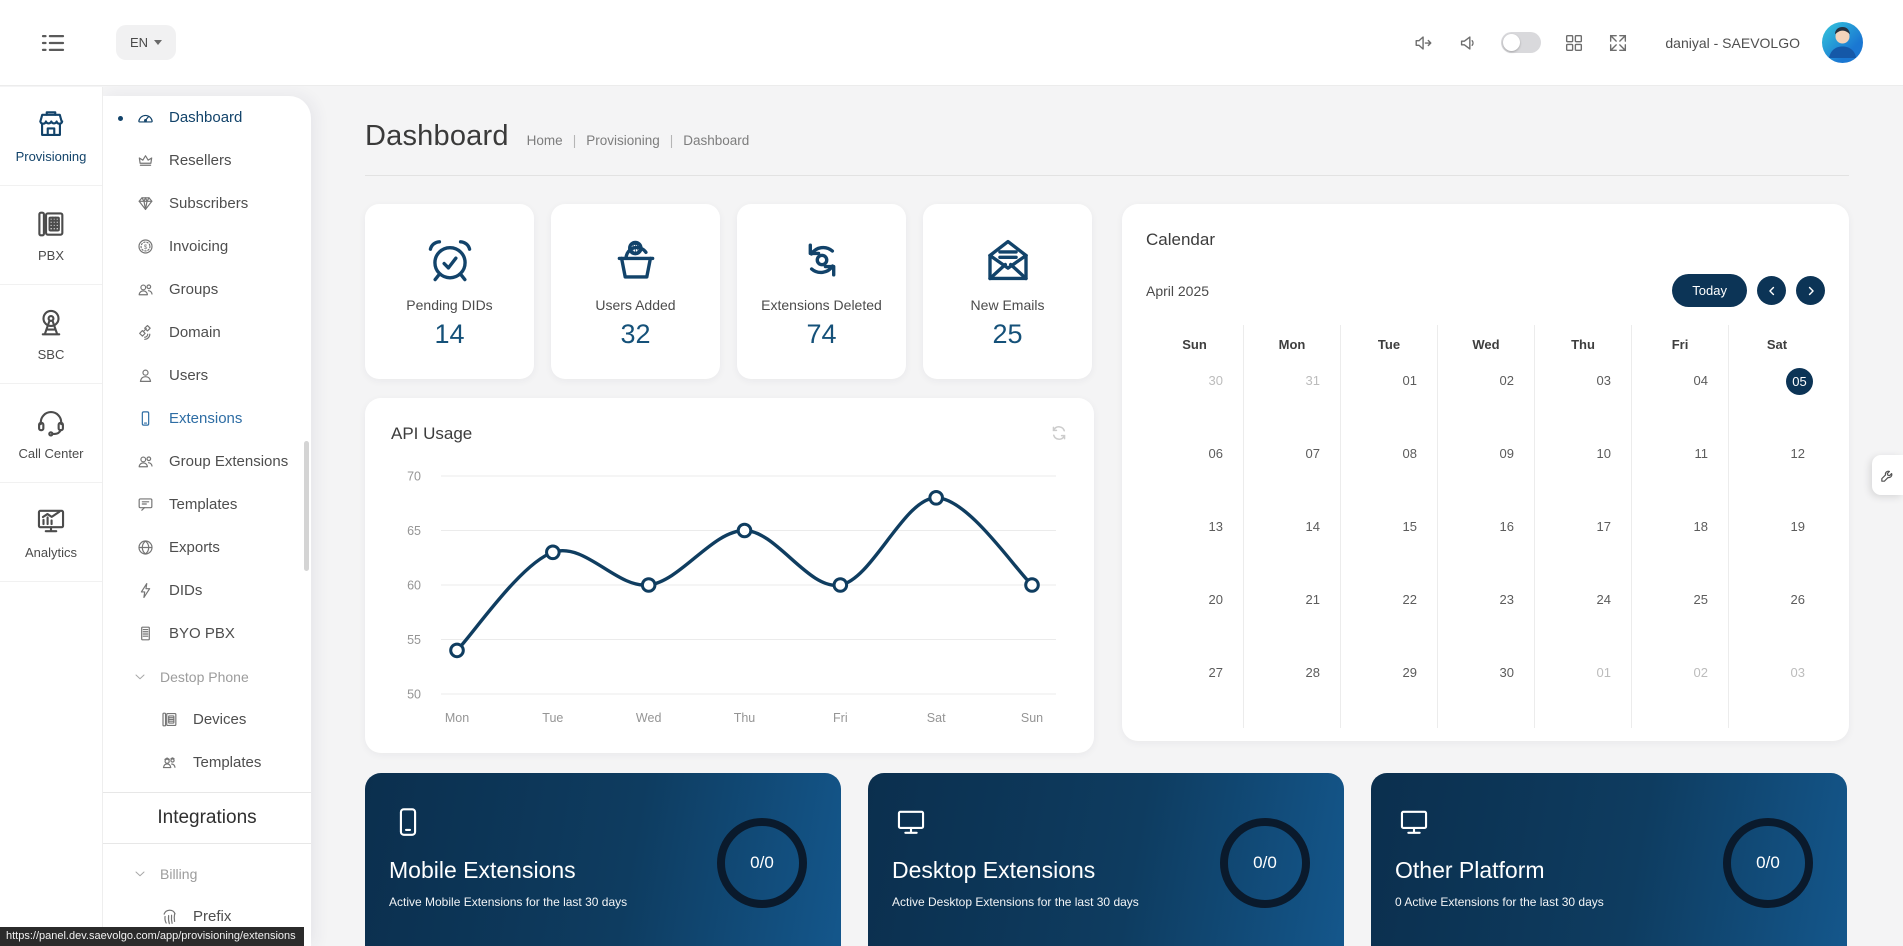  Describe the element at coordinates (1194, 618) in the screenshot. I see `calendar-day-cell: 20` at that location.